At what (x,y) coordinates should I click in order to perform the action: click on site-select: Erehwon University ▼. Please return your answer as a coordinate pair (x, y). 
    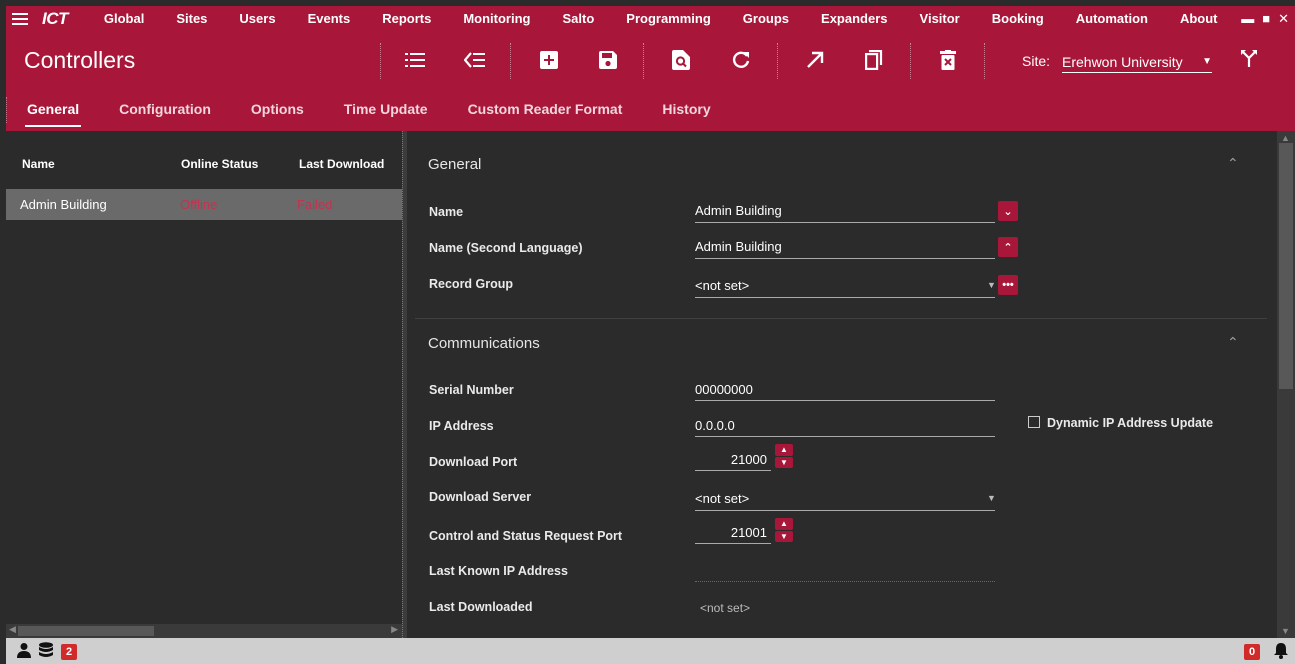
    Looking at the image, I should click on (1137, 62).